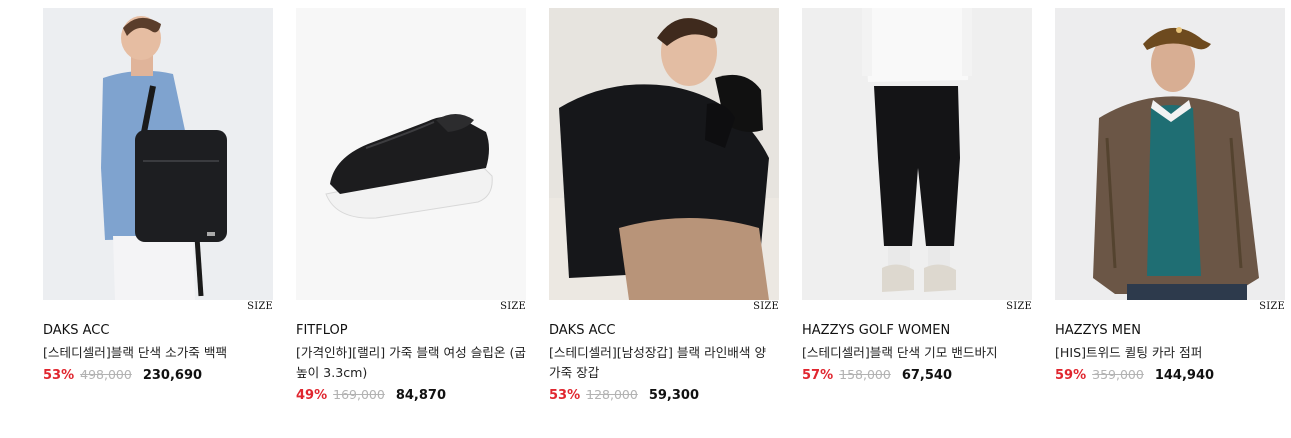  I want to click on gloves-model-photo, so click(664, 154).